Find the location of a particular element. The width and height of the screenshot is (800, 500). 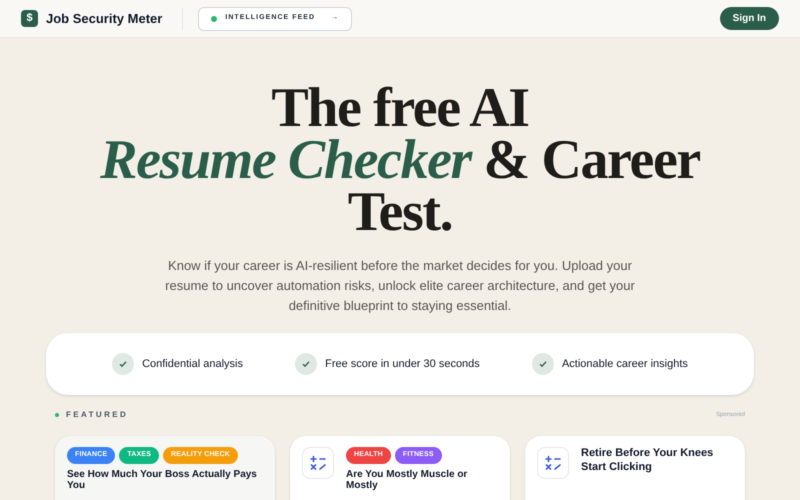

article-card: Retire Before Your Knees Start Clicking is located at coordinates (635, 468).